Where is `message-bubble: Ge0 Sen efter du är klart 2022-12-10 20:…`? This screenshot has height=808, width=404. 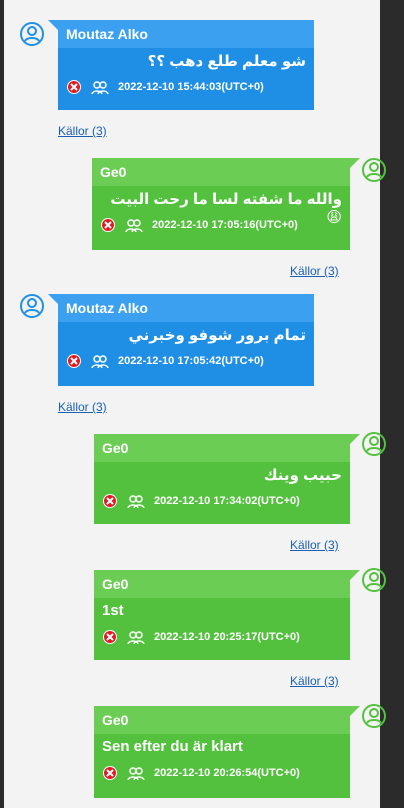
message-bubble: Ge0 Sen efter du är klart 2022-12-10 20:… is located at coordinates (227, 752).